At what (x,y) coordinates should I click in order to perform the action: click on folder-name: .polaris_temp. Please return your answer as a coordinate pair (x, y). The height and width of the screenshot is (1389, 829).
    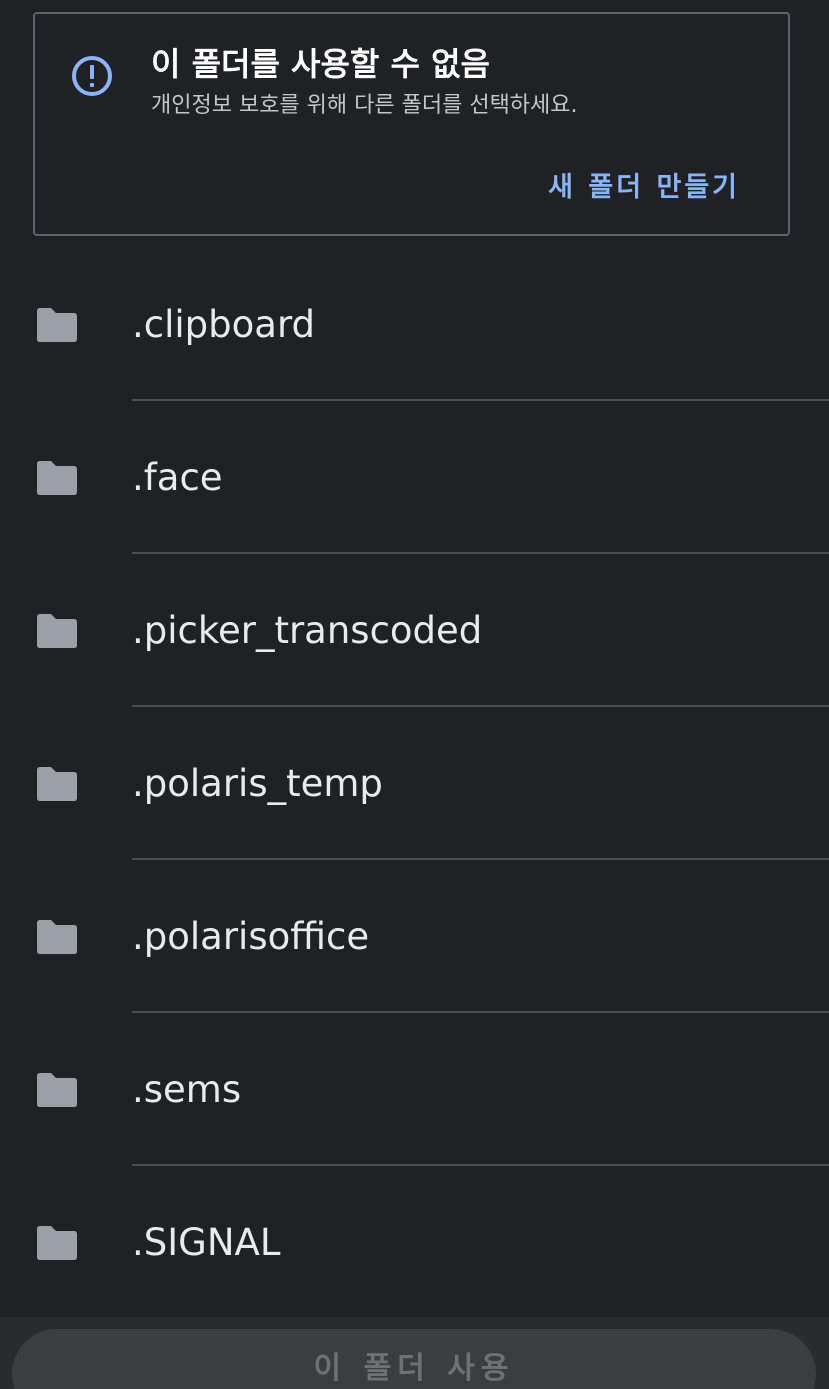
    Looking at the image, I should click on (257, 783).